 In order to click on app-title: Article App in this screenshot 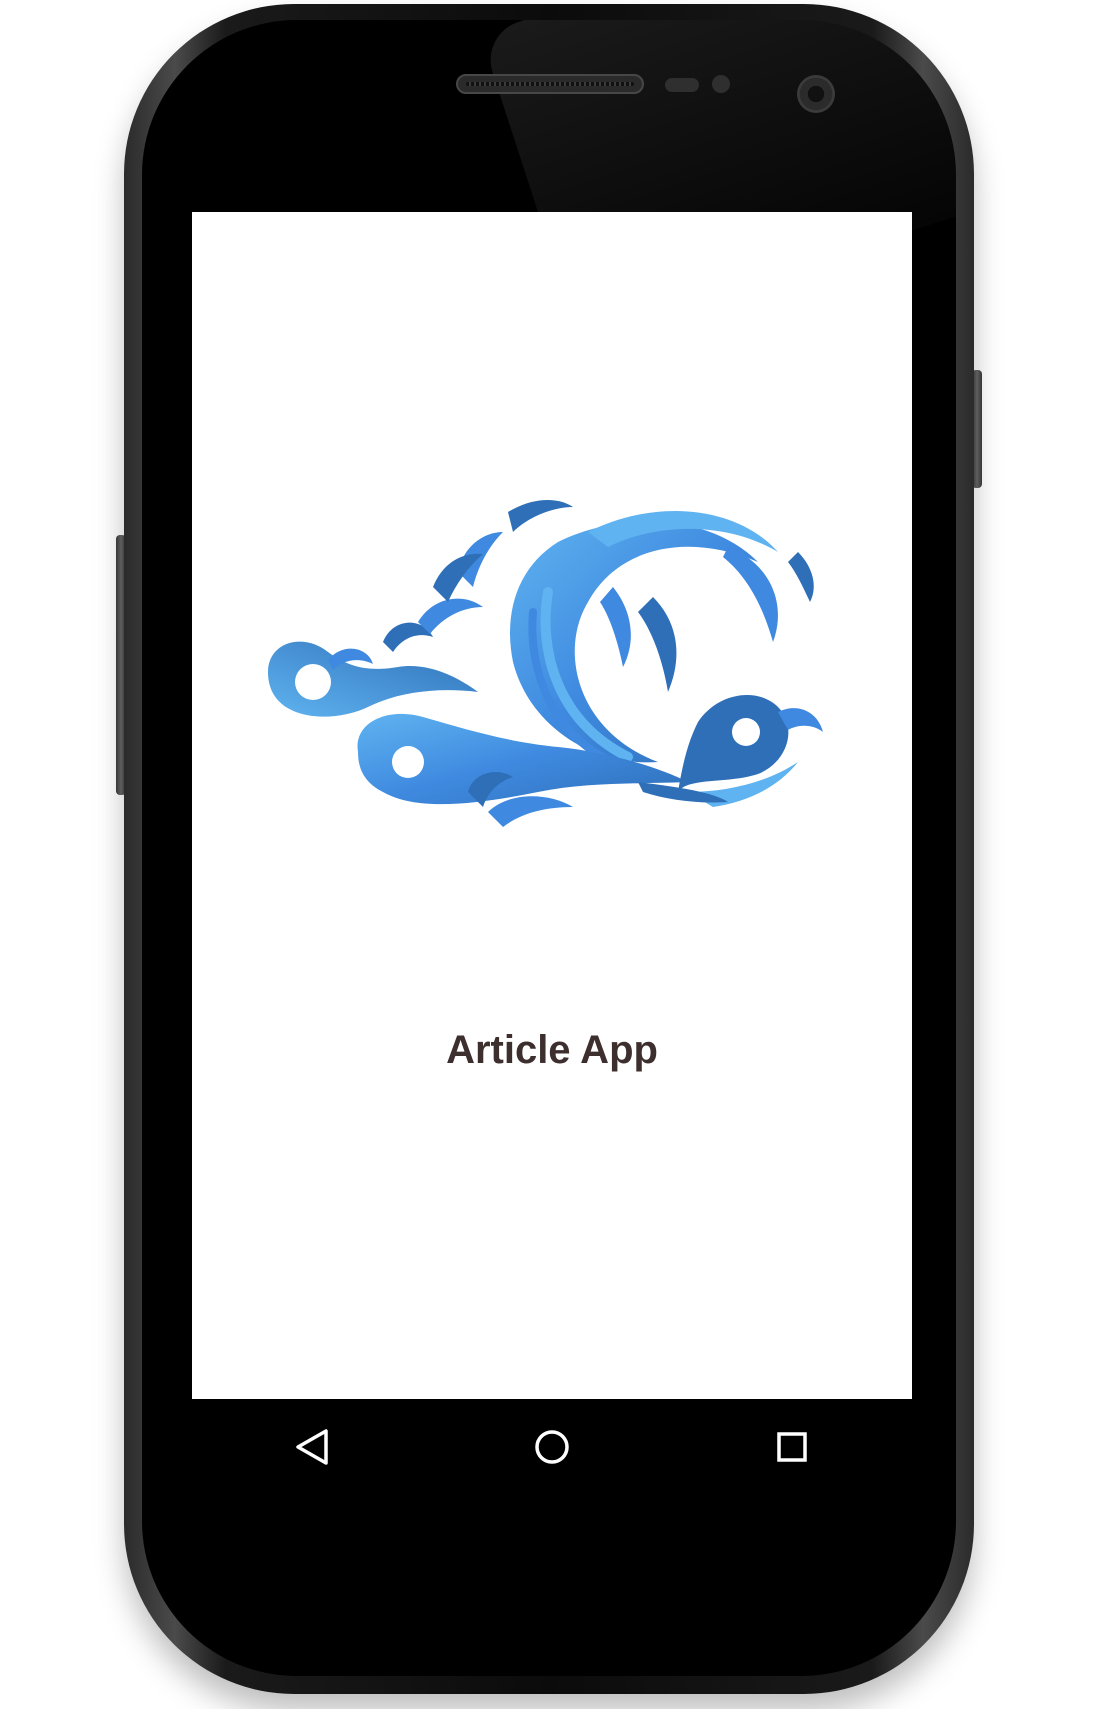, I will do `click(552, 1050)`.